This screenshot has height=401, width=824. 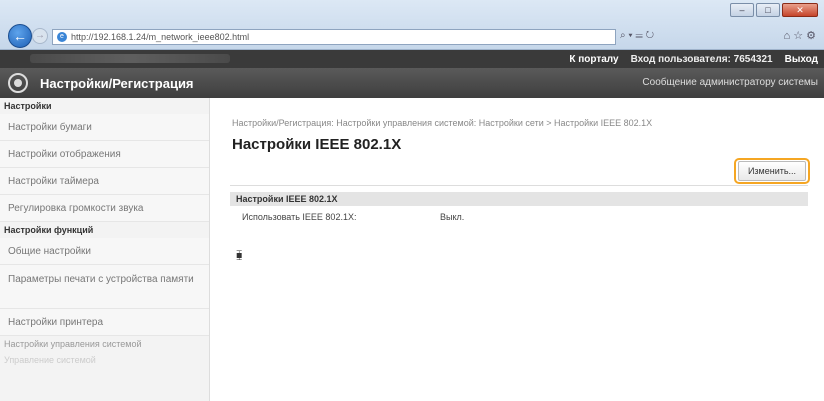 What do you see at coordinates (730, 82) in the screenshot?
I see `message-admin-link: Сообщение администратору системы` at bounding box center [730, 82].